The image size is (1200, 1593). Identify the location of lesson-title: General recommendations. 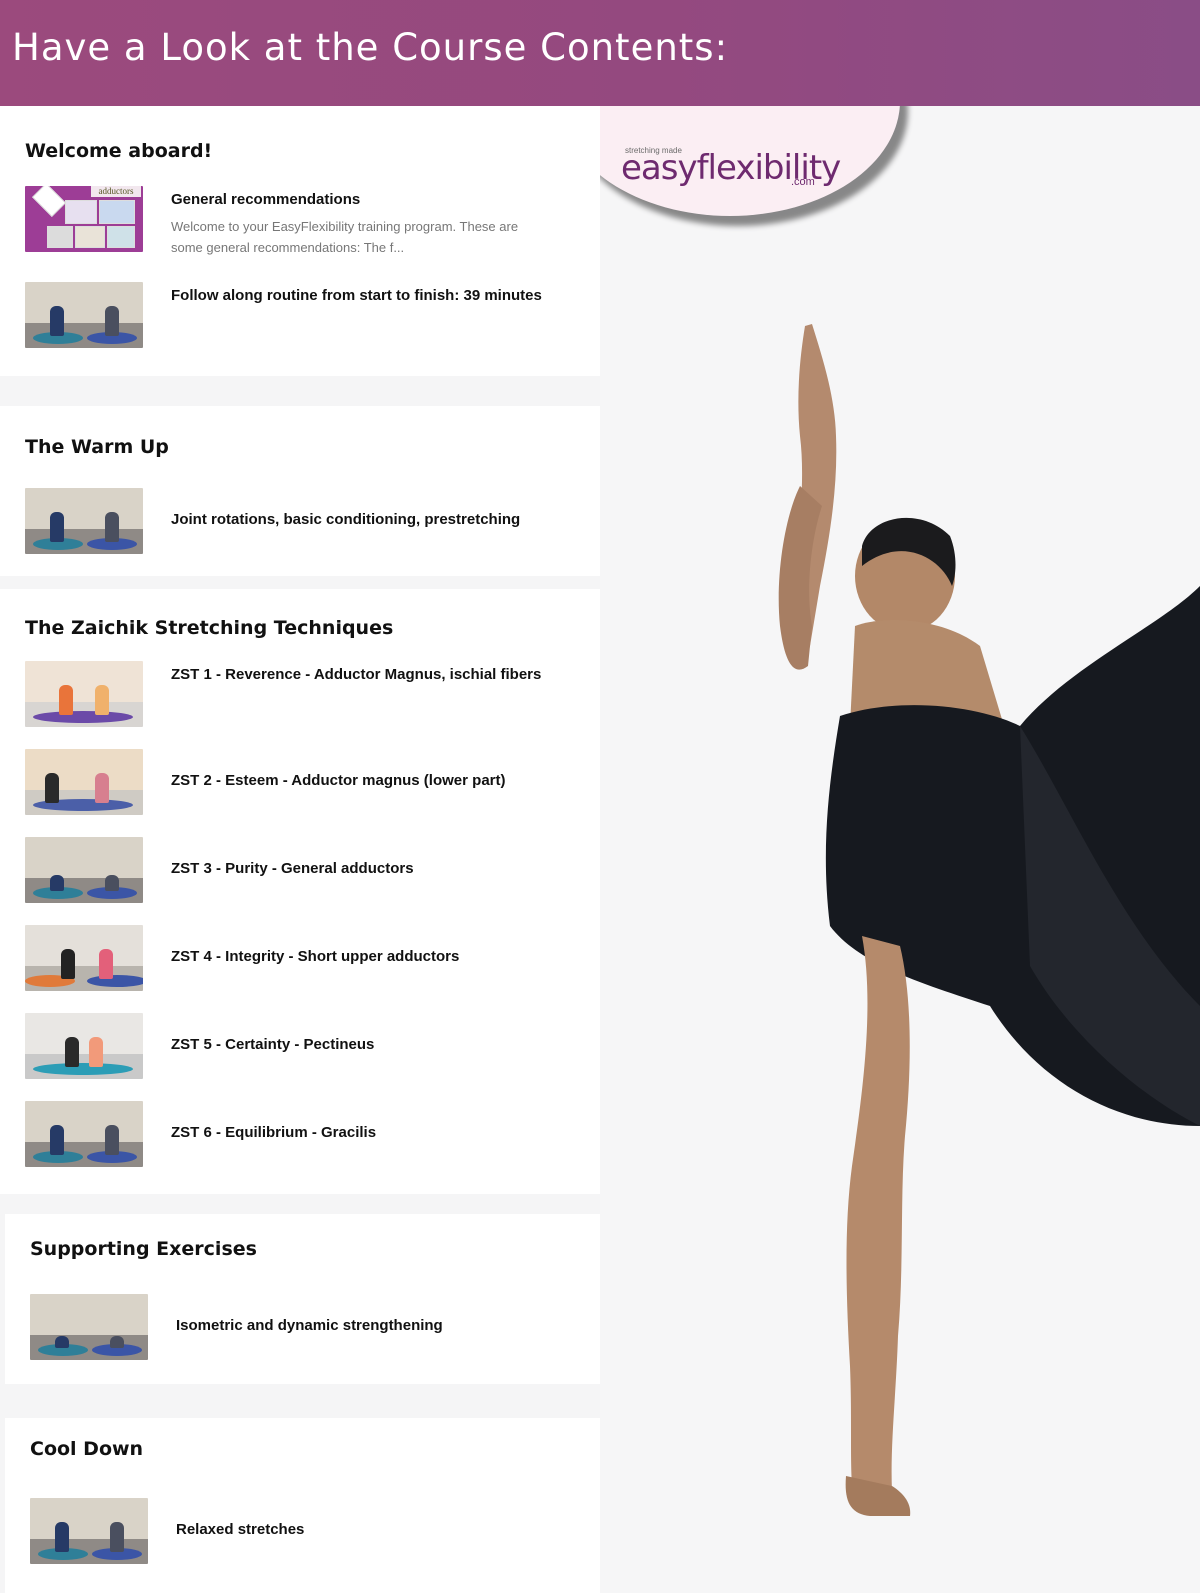
(361, 200).